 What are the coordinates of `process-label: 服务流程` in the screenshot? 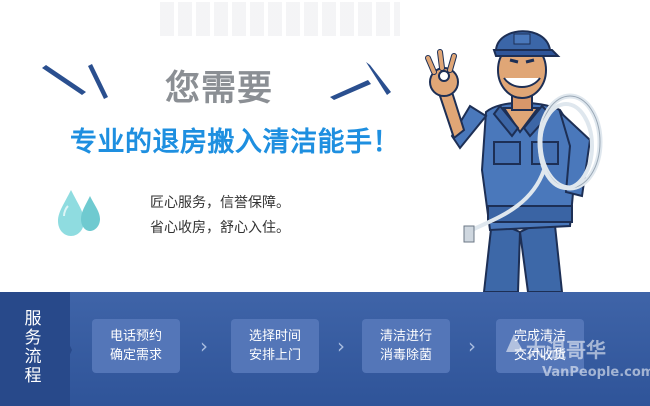 It's located at (33, 347).